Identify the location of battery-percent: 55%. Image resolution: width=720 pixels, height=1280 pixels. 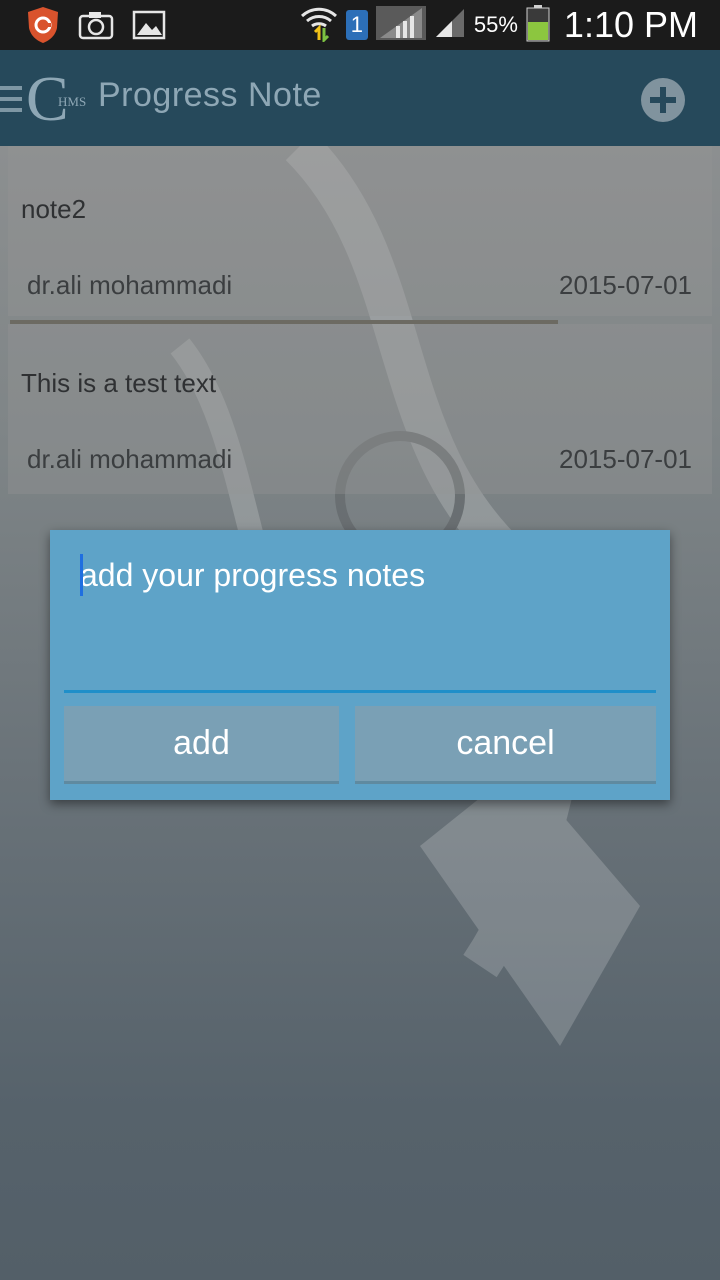
(495, 24).